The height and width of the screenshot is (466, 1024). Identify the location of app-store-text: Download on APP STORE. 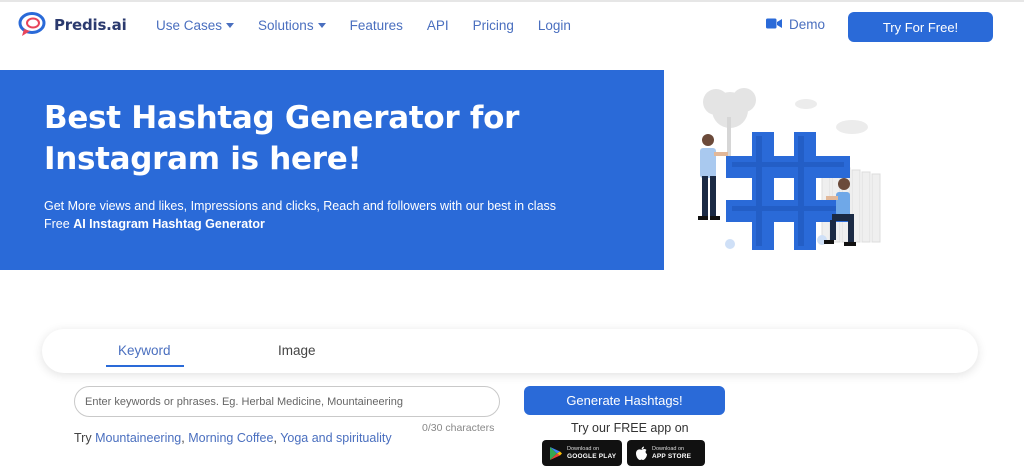
(671, 453).